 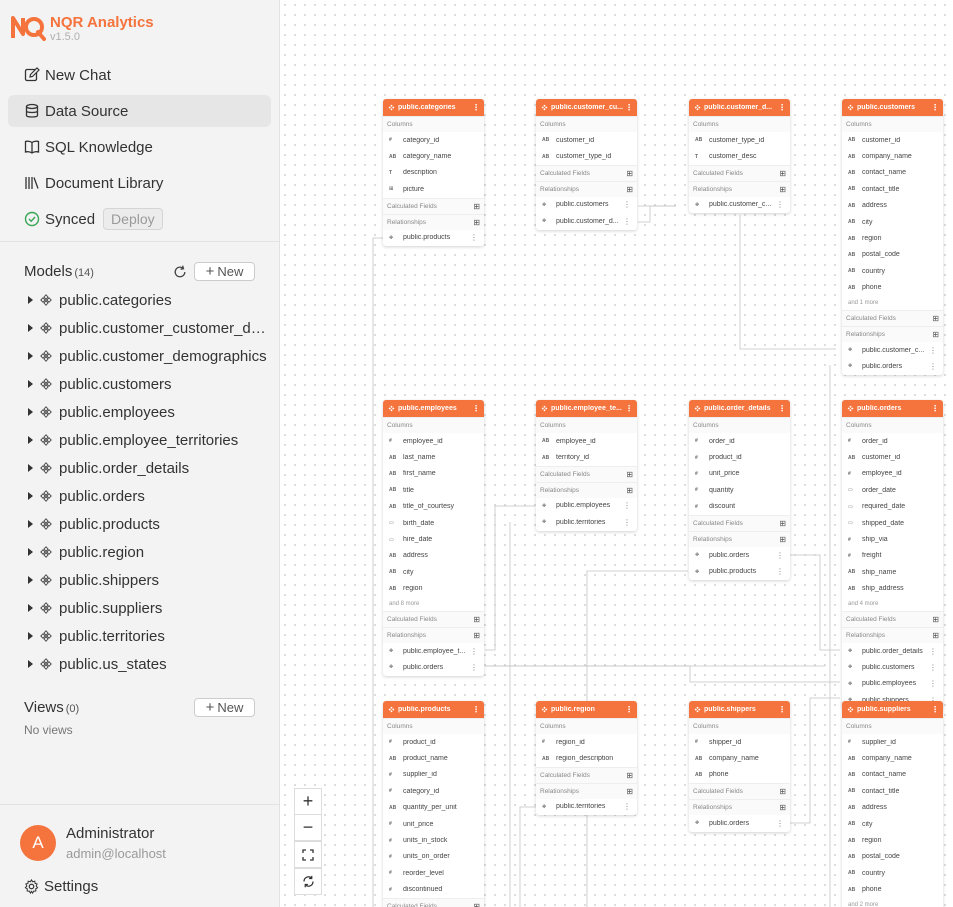 I want to click on nav-document-library: Document Library, so click(x=139, y=183).